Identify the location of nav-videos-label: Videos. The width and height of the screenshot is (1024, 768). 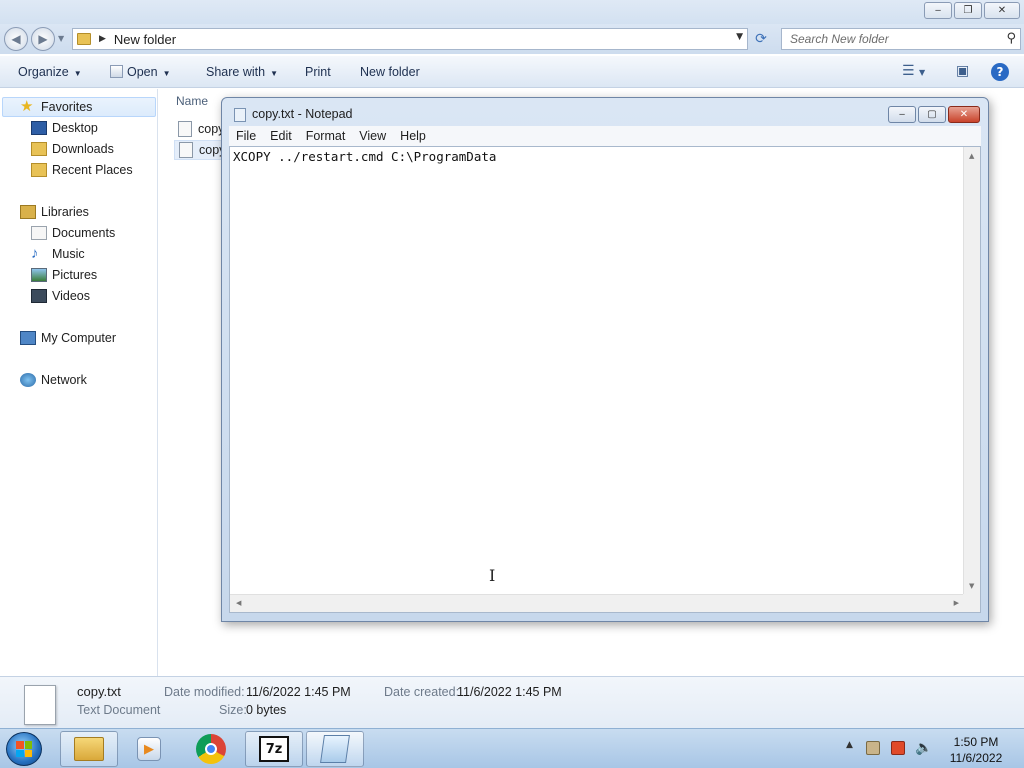
(71, 296).